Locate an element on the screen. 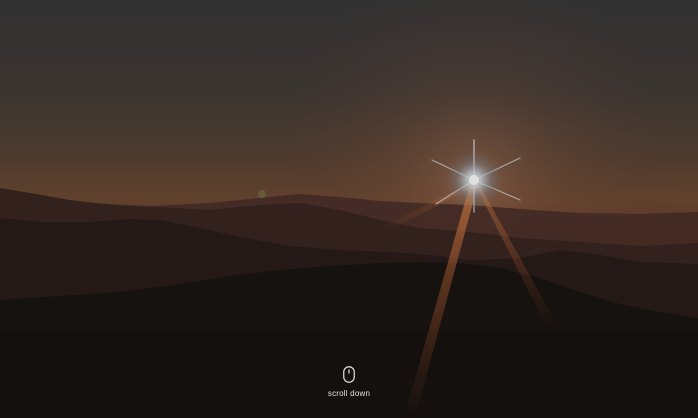  scroll-down-label: scroll down is located at coordinates (349, 393).